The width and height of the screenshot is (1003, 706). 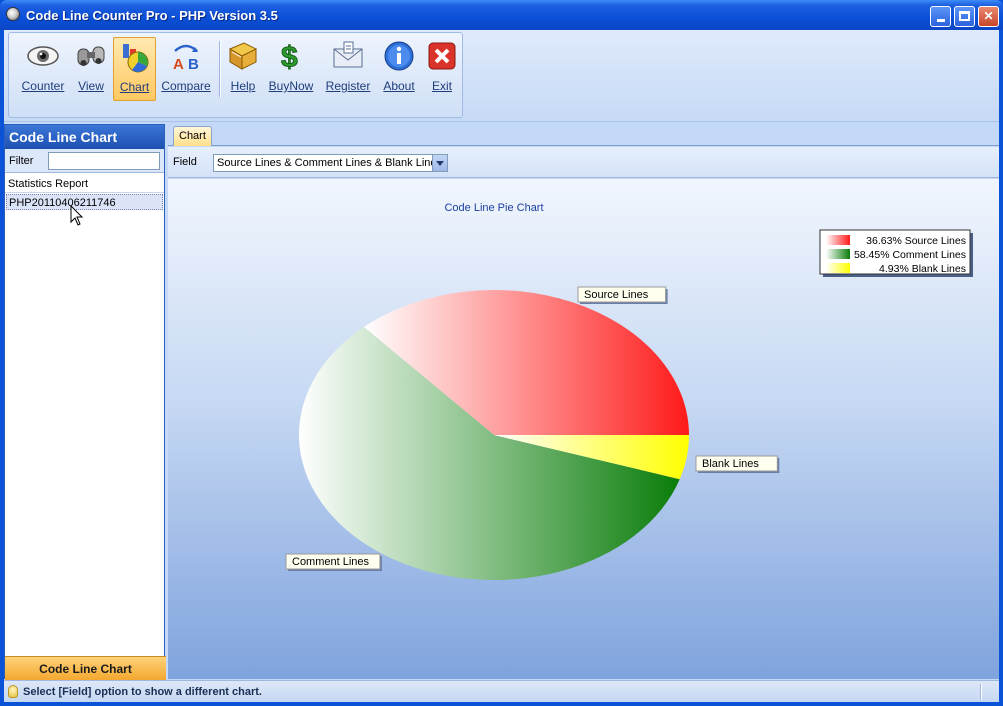 I want to click on tab-chart: Chart, so click(x=192, y=136).